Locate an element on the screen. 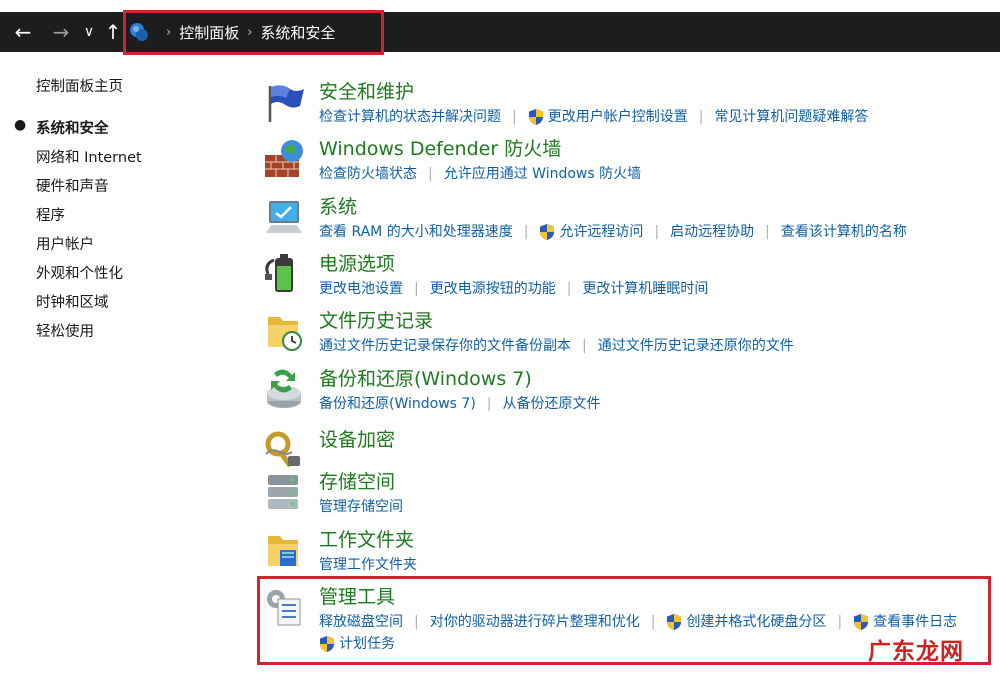 The image size is (1000, 680). link-remote-access: 允许远程访问 is located at coordinates (601, 232).